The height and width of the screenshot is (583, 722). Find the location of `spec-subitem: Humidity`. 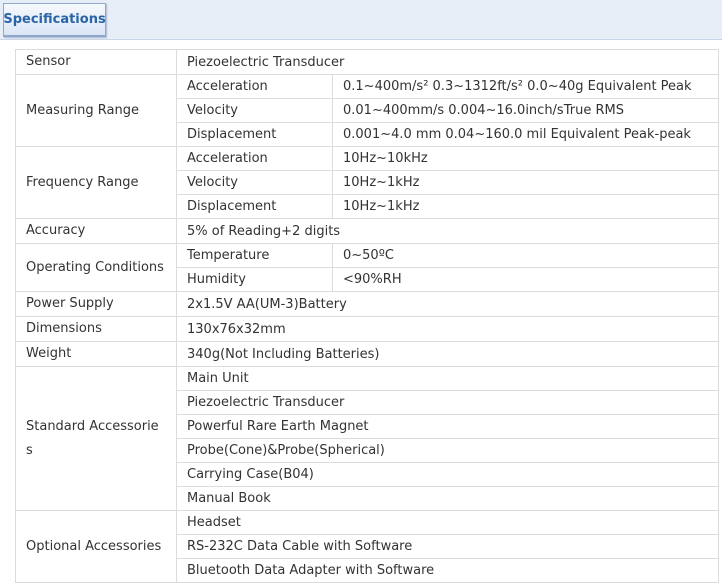

spec-subitem: Humidity is located at coordinates (254, 279).